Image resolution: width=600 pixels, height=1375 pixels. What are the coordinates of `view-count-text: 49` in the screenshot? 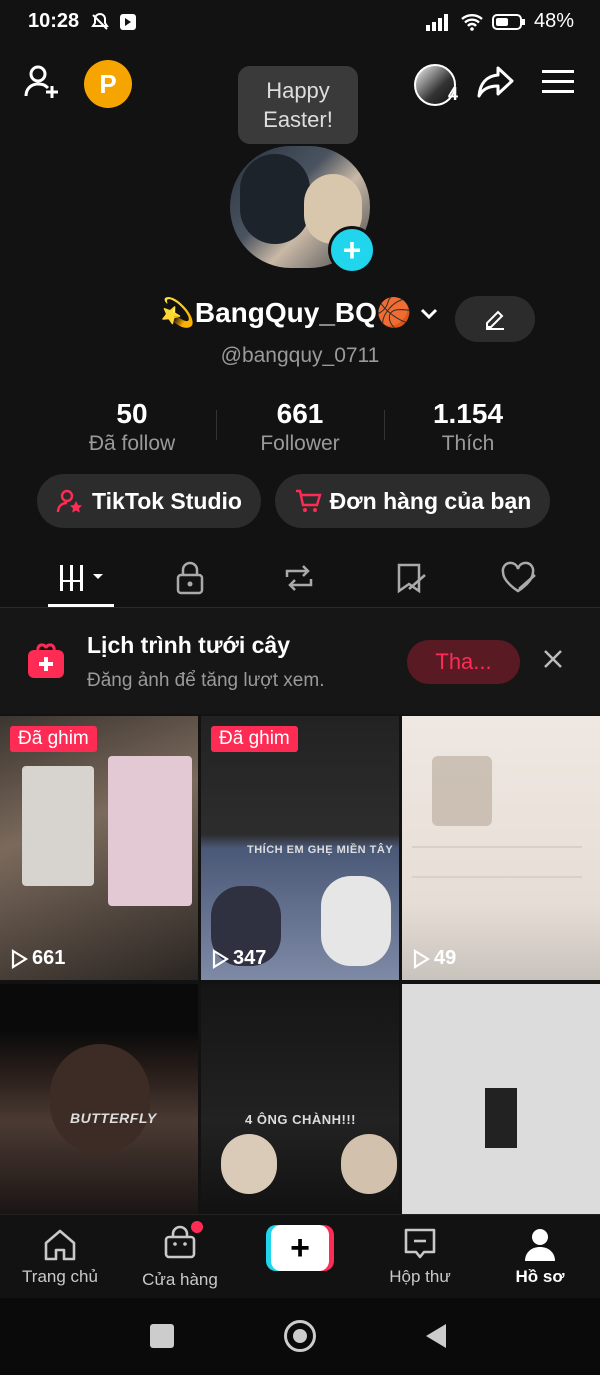 It's located at (445, 958).